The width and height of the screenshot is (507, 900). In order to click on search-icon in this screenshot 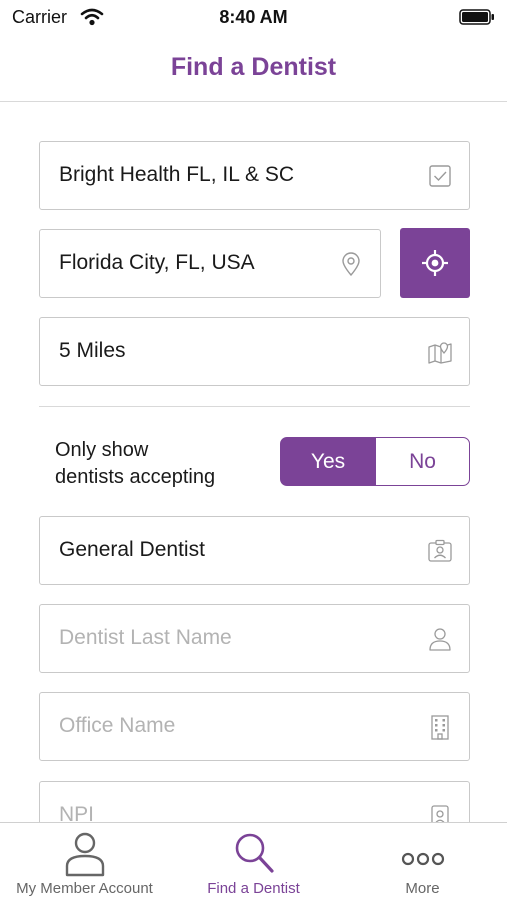, I will do `click(254, 853)`.